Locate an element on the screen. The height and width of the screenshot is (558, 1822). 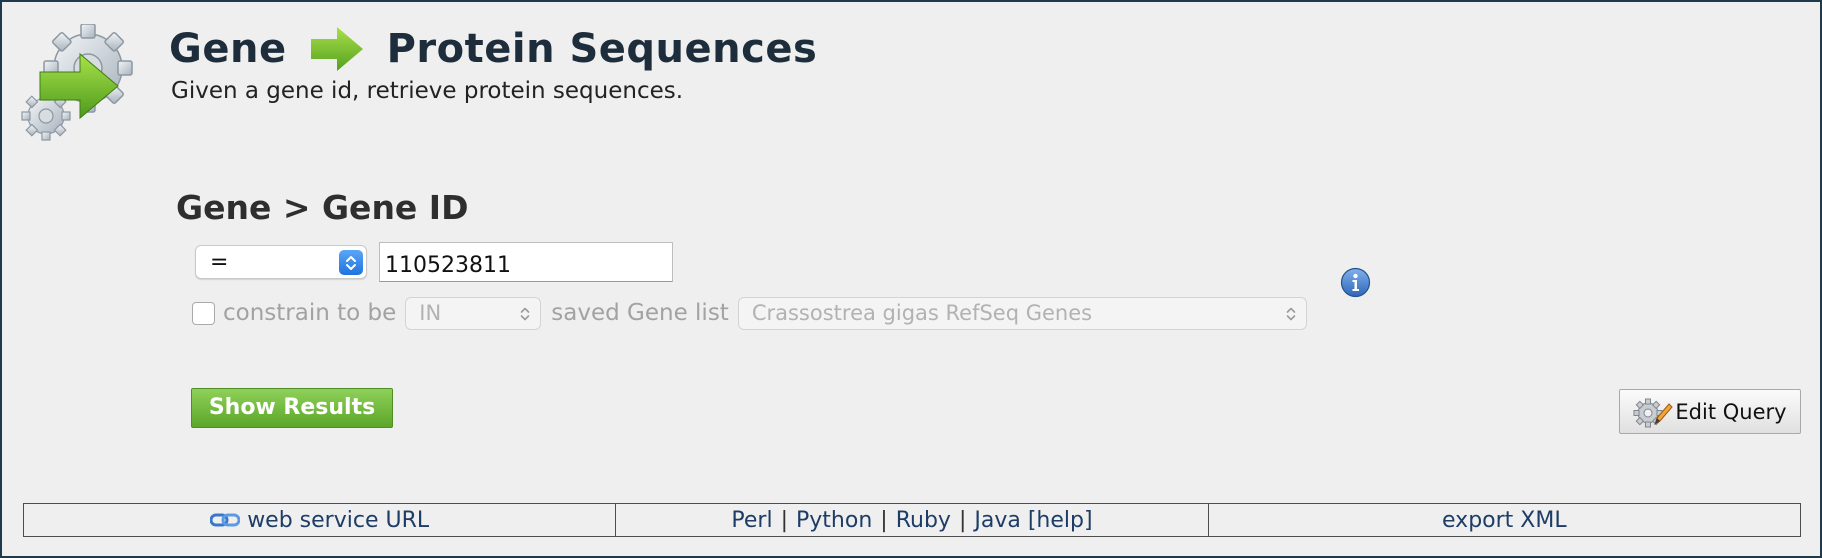
select-stepper-icon is located at coordinates (351, 262).